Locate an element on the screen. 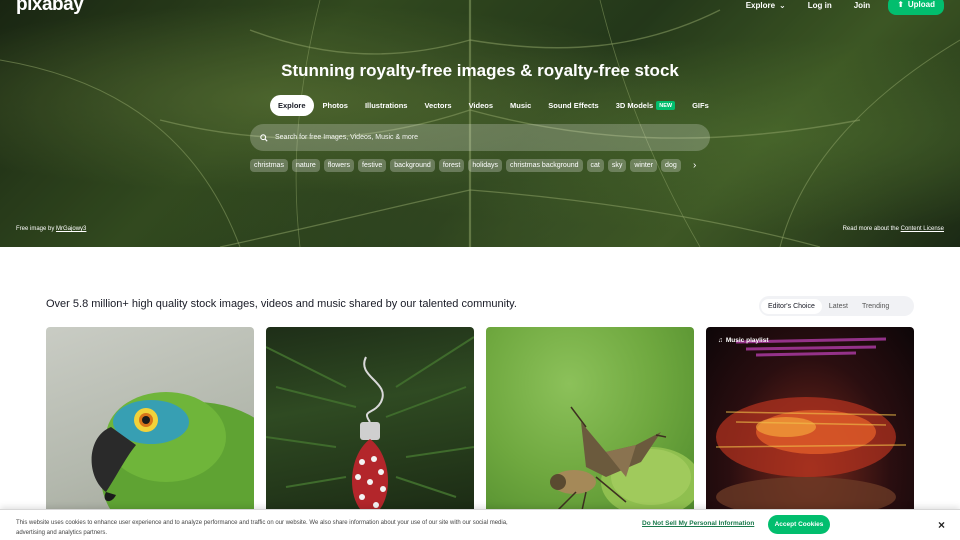 Image resolution: width=960 pixels, height=540 pixels. top-navigation: Explore ⌄ Log in Join ⬆ Upload is located at coordinates (834, 7).